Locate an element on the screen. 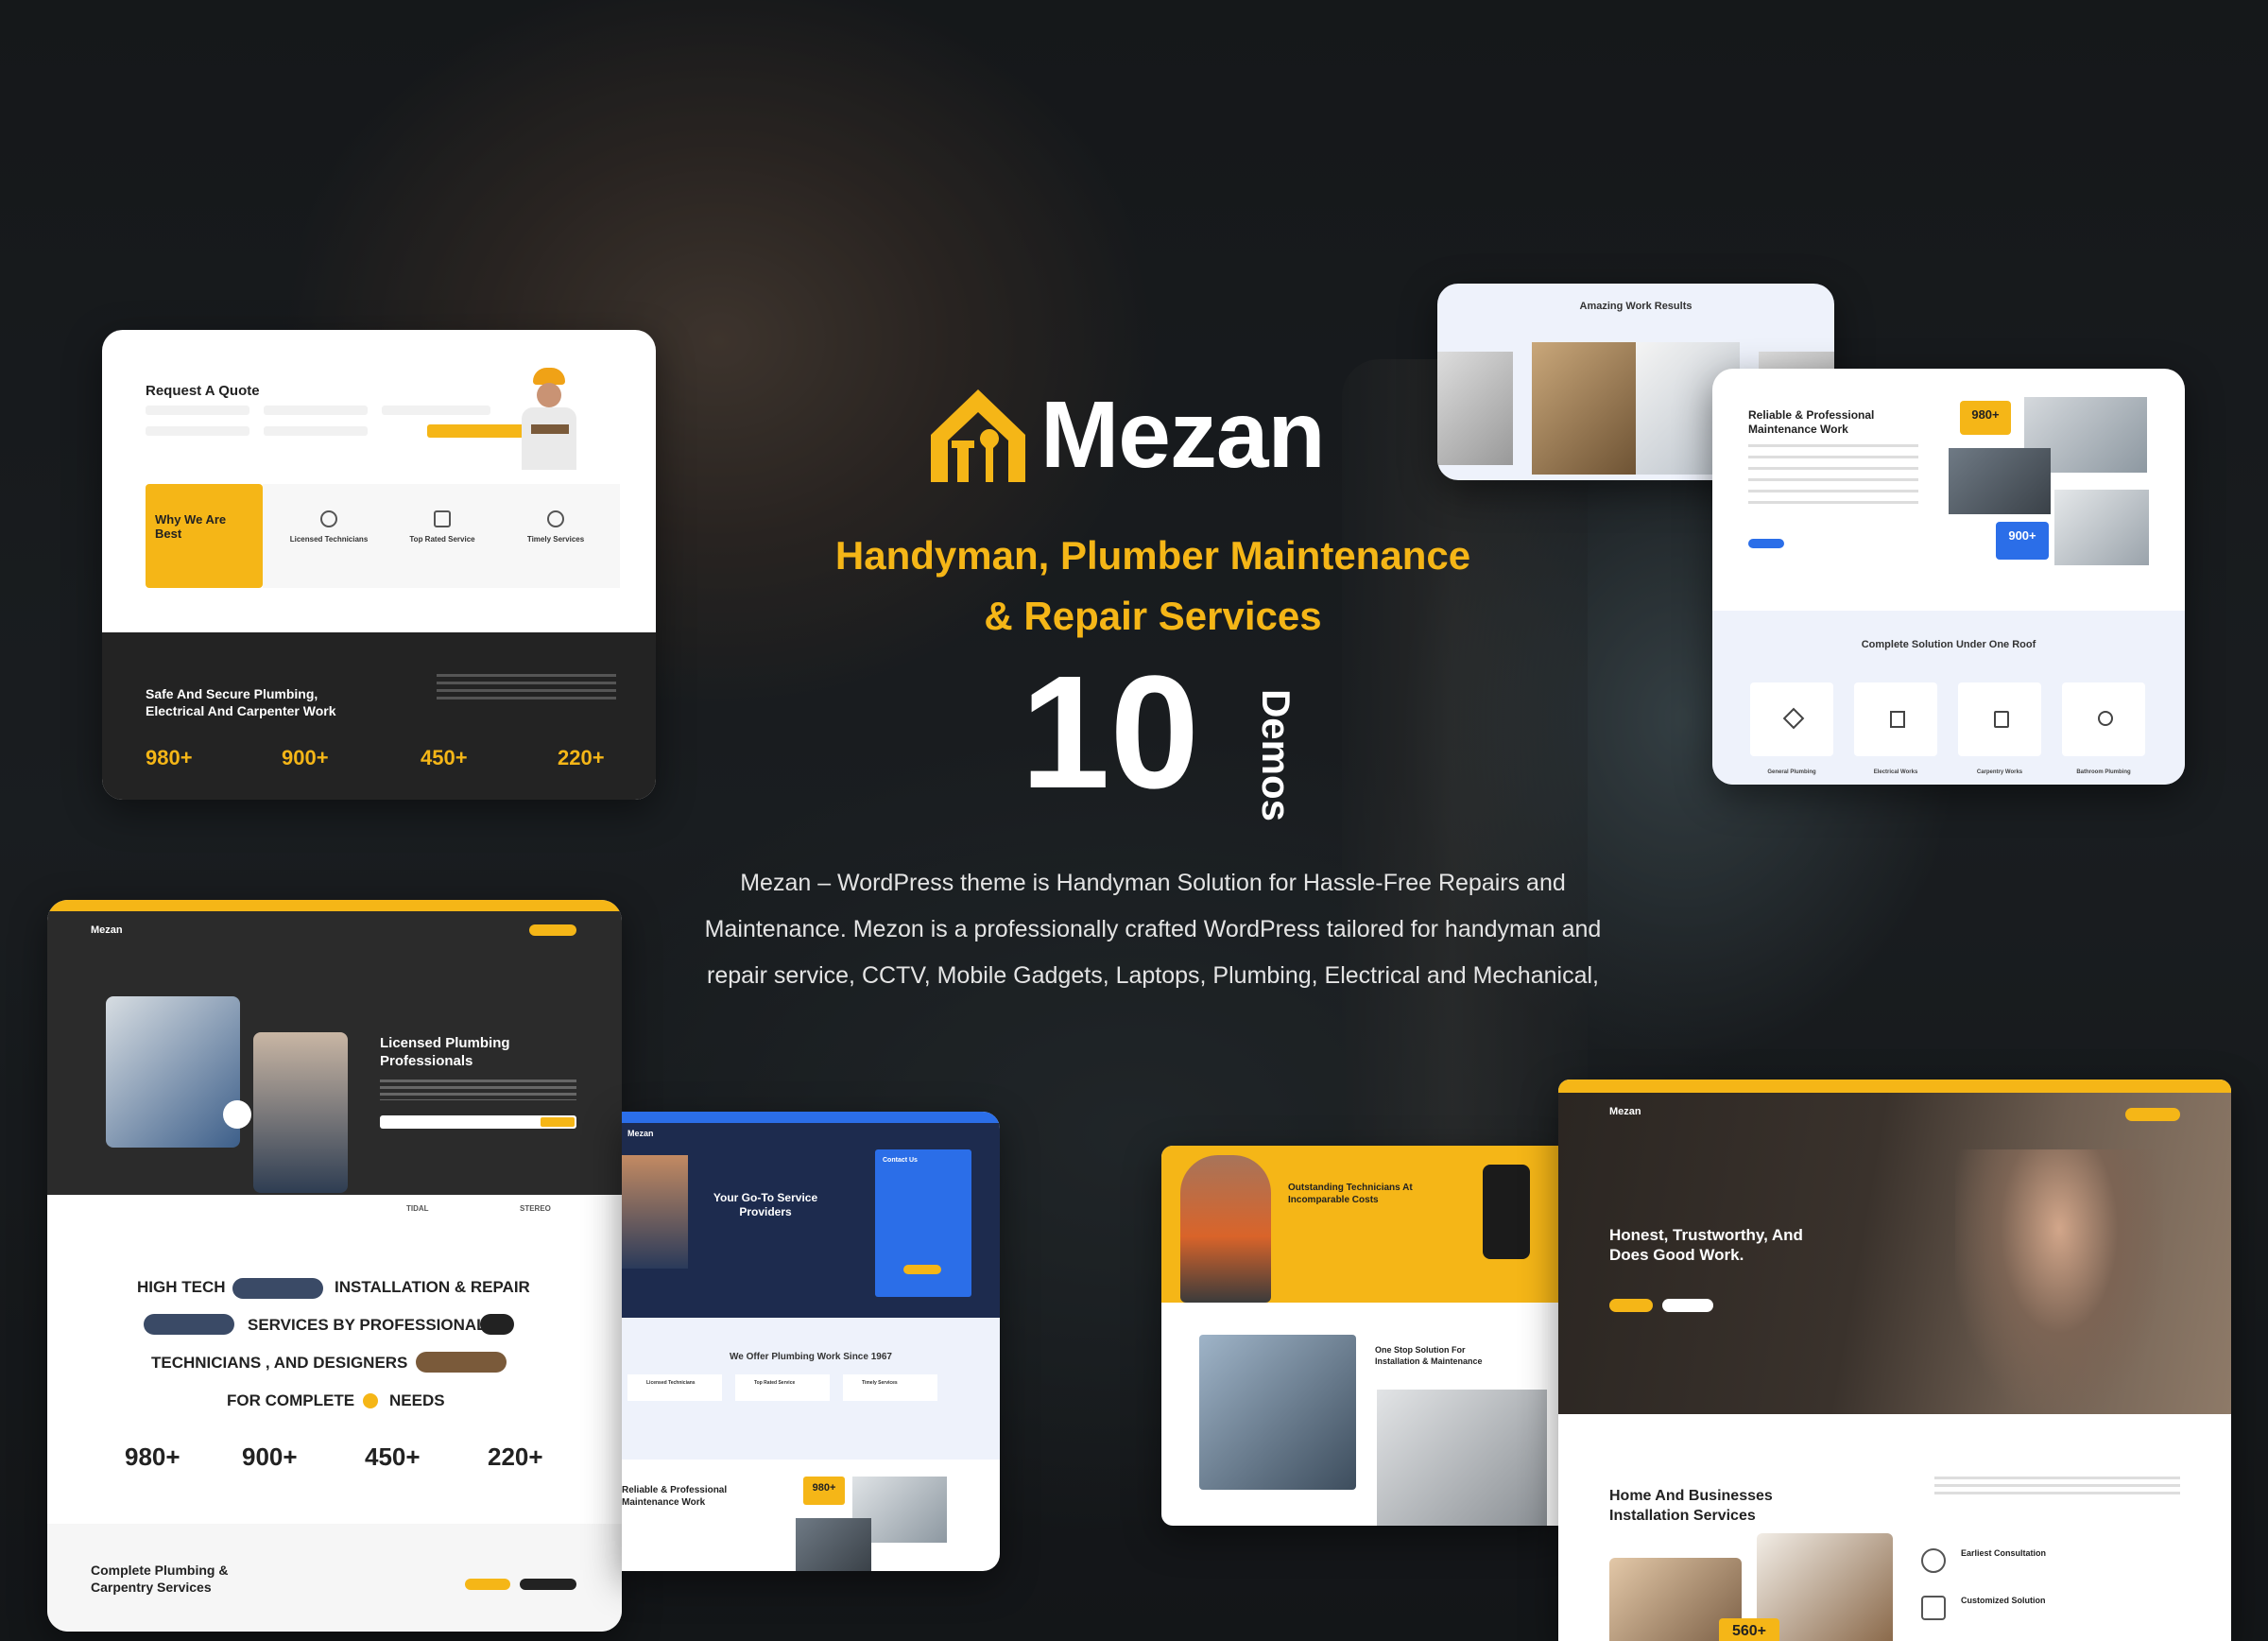 This screenshot has height=1641, width=2268. marquee-text: SERVICES BY PROFESSIONAL is located at coordinates (367, 1325).